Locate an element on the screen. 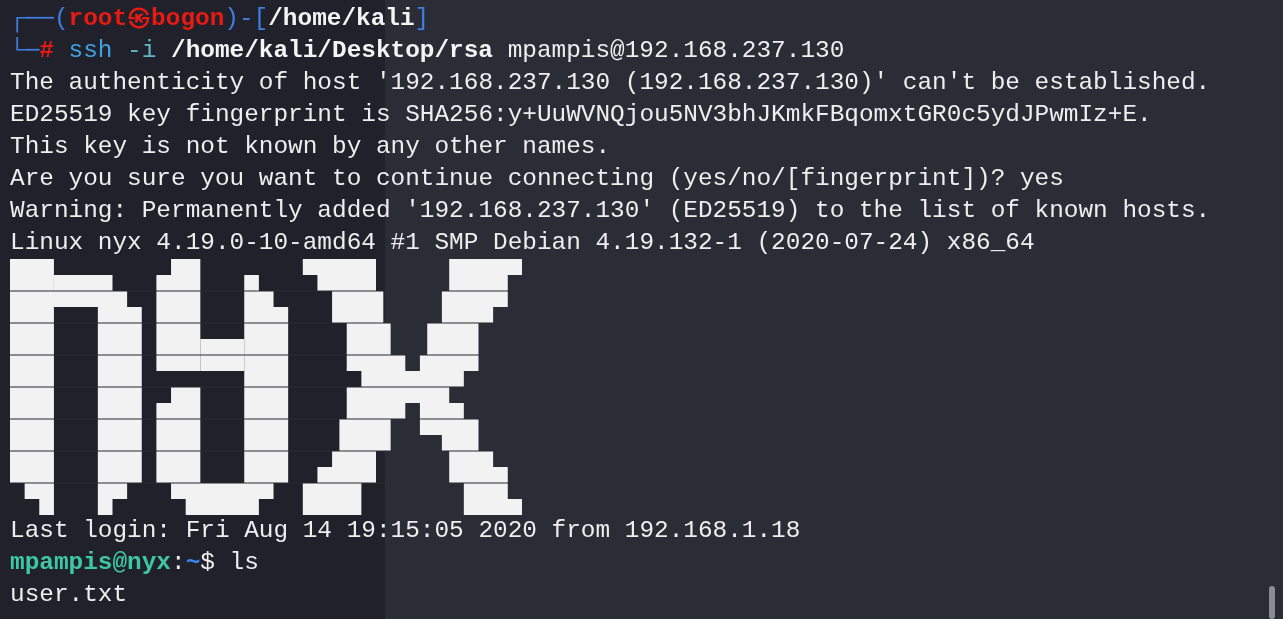 The width and height of the screenshot is (1283, 619). output-line: Are you sure you want to continue connecting (yes/no/[fingerprint])? yes is located at coordinates (537, 179).